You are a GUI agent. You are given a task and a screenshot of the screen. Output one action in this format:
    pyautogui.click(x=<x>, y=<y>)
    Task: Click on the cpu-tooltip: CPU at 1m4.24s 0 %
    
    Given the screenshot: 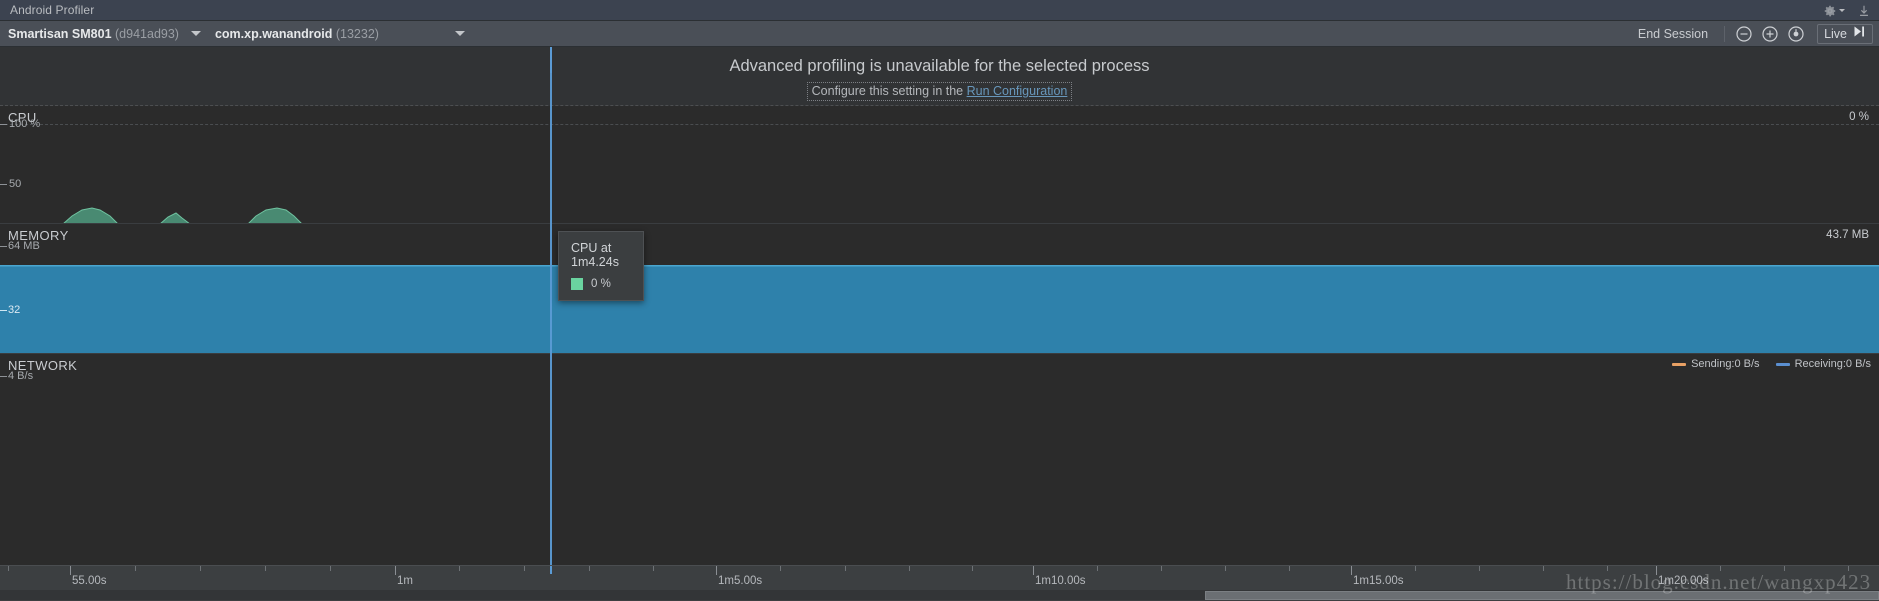 What is the action you would take?
    pyautogui.click(x=601, y=266)
    